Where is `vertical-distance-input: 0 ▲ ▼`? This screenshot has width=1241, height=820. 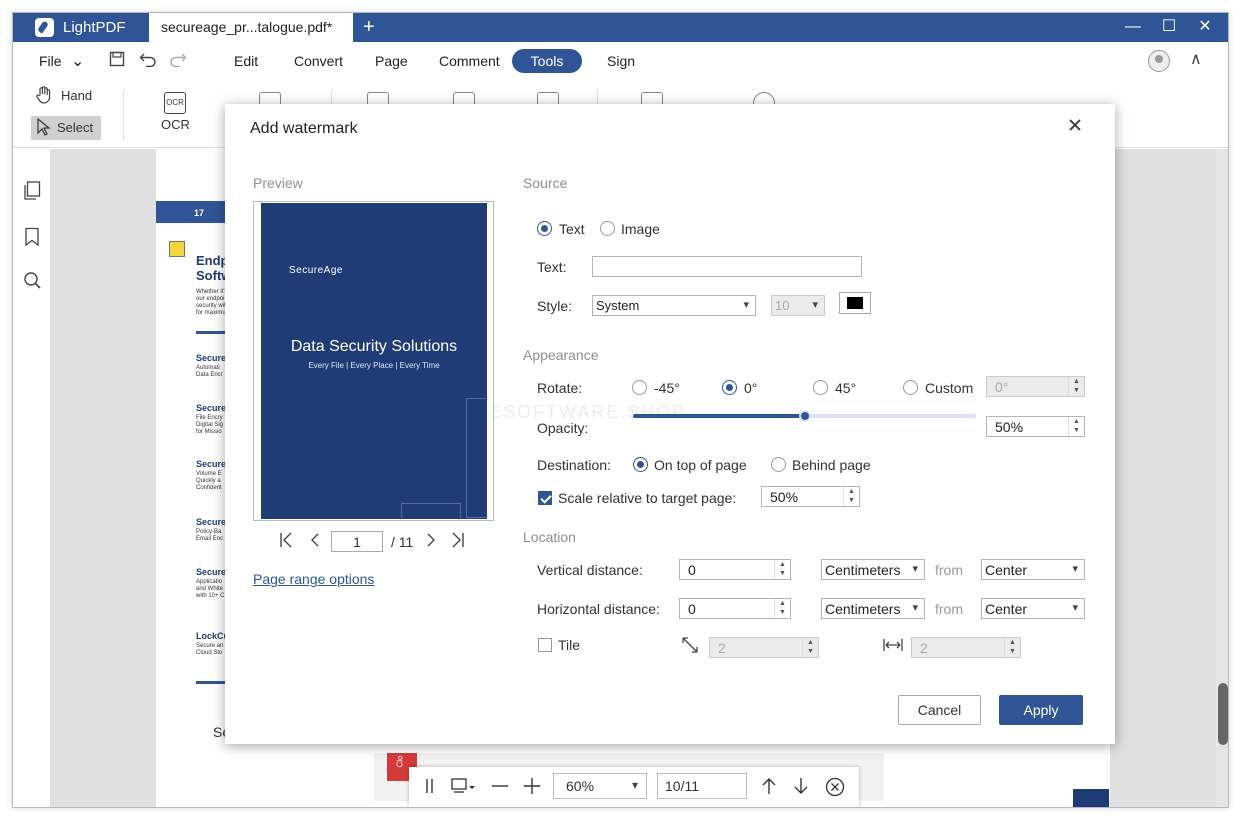 vertical-distance-input: 0 ▲ ▼ is located at coordinates (735, 569).